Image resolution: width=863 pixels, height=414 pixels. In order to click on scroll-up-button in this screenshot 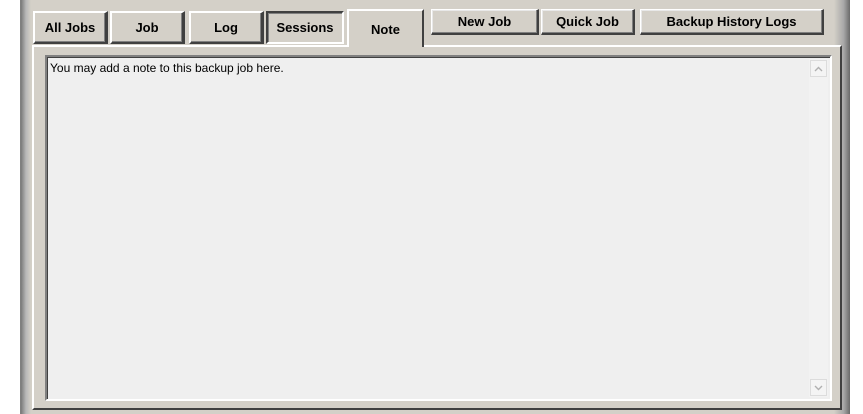, I will do `click(818, 68)`.